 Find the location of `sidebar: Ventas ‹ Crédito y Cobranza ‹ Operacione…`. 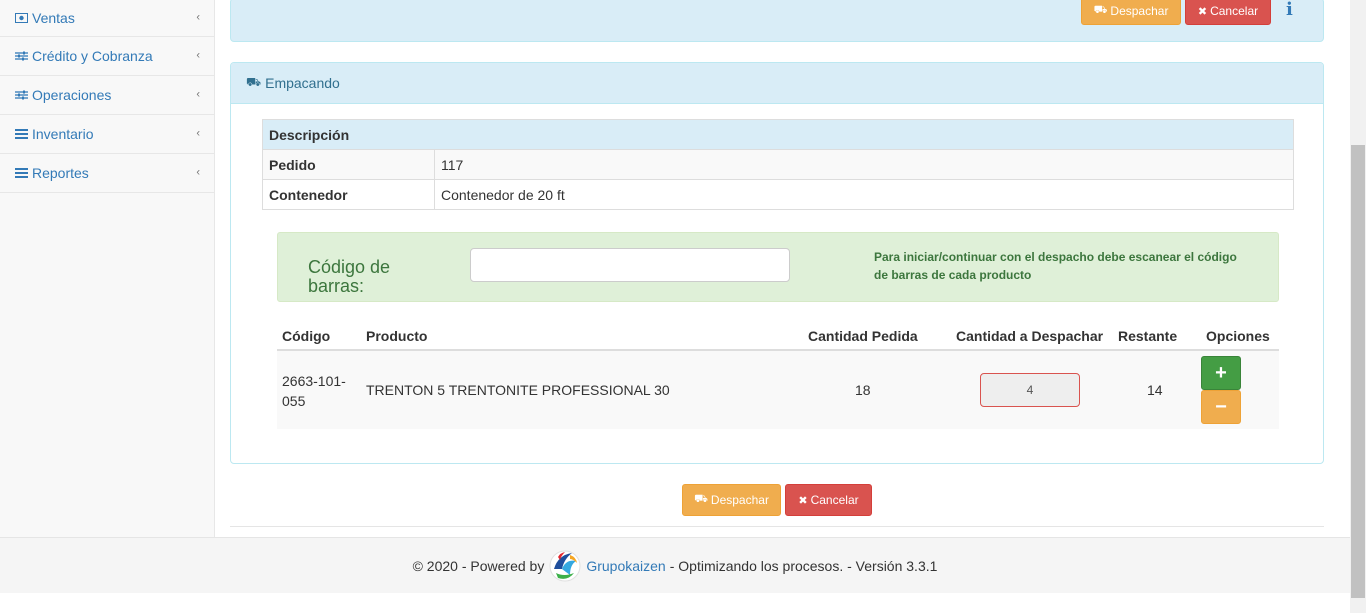

sidebar: Ventas ‹ Crédito y Cobranza ‹ Operacione… is located at coordinates (107, 268).